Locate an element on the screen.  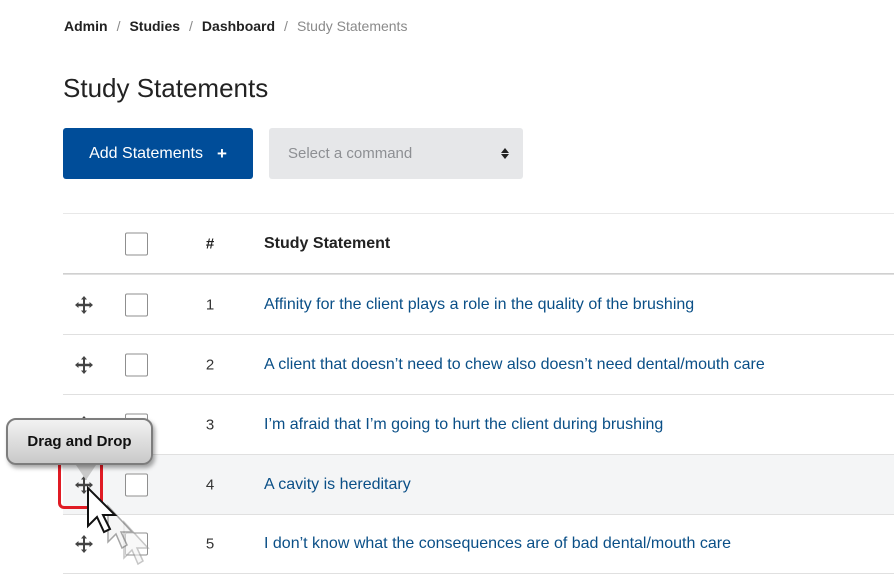
row-number: 4 is located at coordinates (210, 484).